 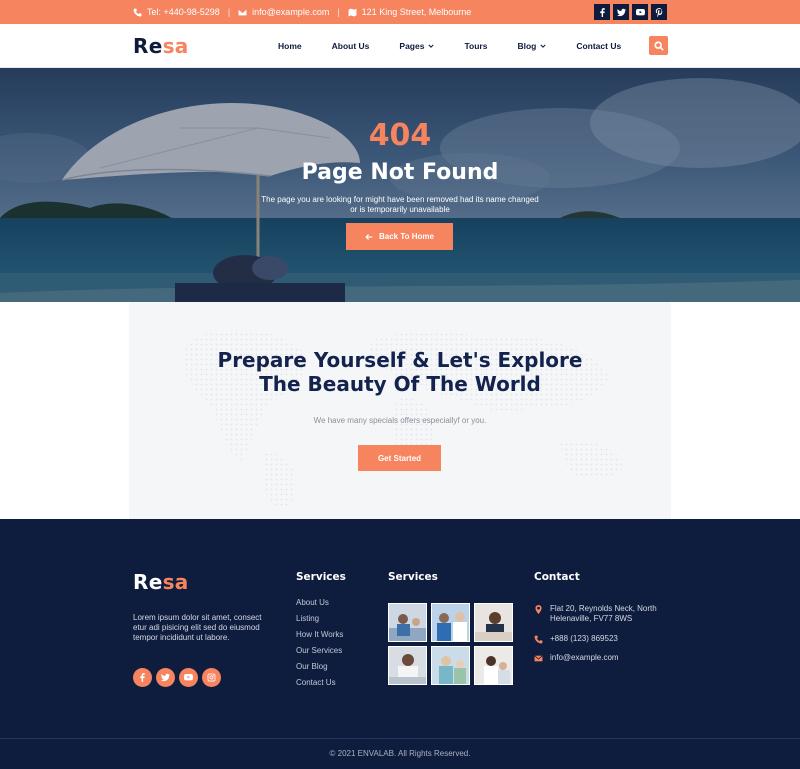 What do you see at coordinates (584, 657) in the screenshot?
I see `contact-email-text: info@example.com` at bounding box center [584, 657].